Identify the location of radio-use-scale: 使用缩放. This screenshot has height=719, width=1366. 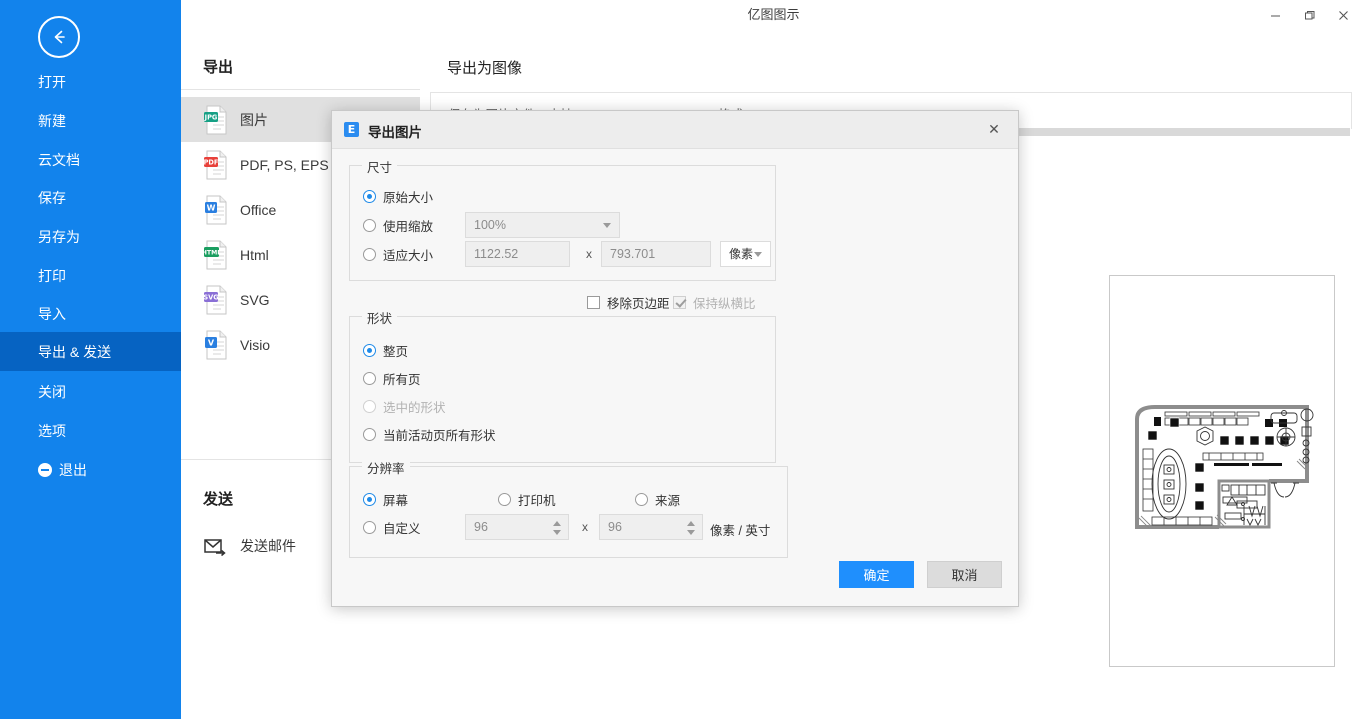
(398, 225).